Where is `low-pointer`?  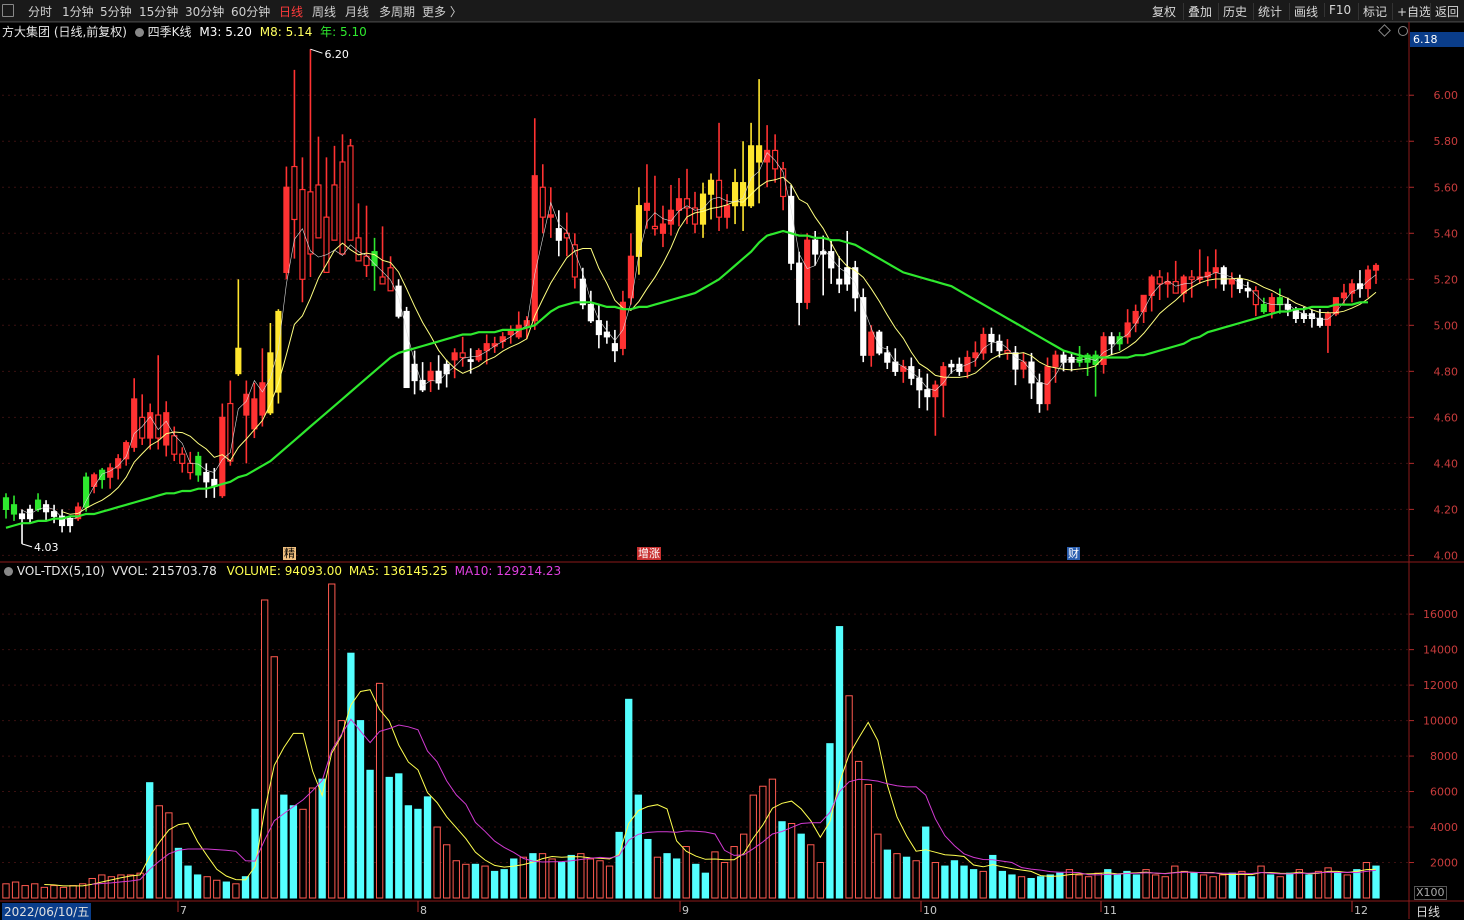
low-pointer is located at coordinates (27, 545).